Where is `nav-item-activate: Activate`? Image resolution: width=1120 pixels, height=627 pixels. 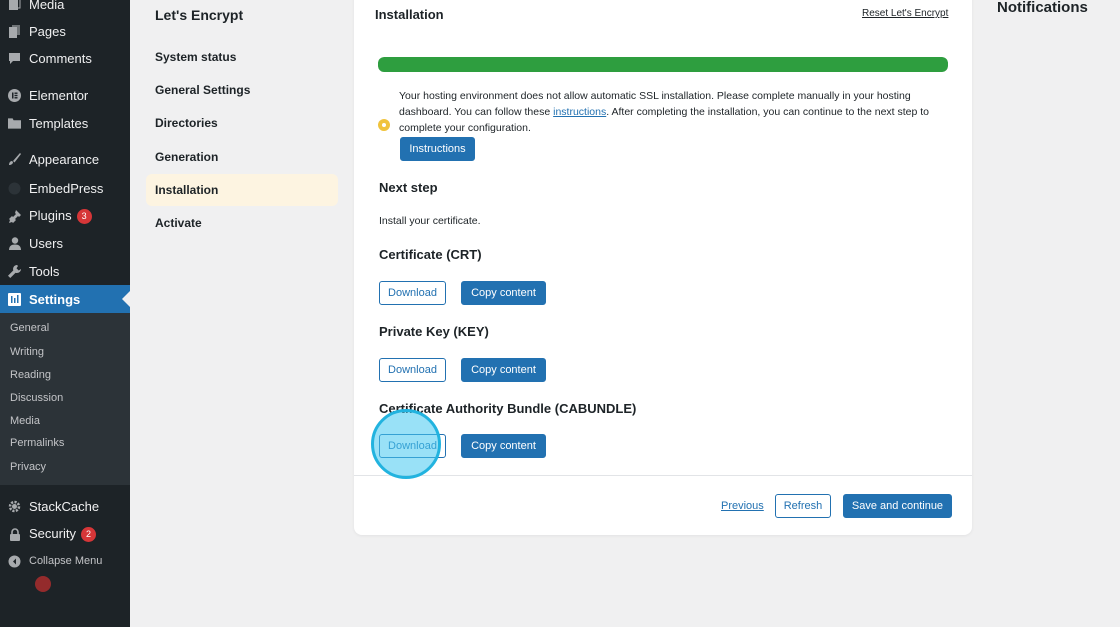 nav-item-activate: Activate is located at coordinates (242, 223).